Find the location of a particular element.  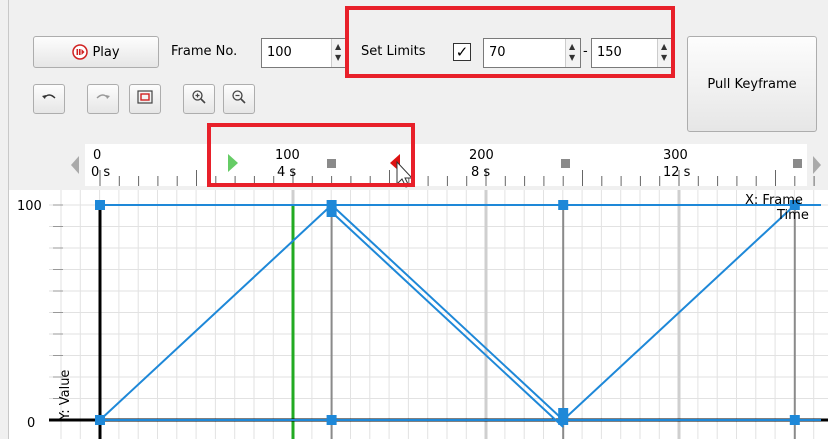

zoom-out-icon is located at coordinates (239, 99).